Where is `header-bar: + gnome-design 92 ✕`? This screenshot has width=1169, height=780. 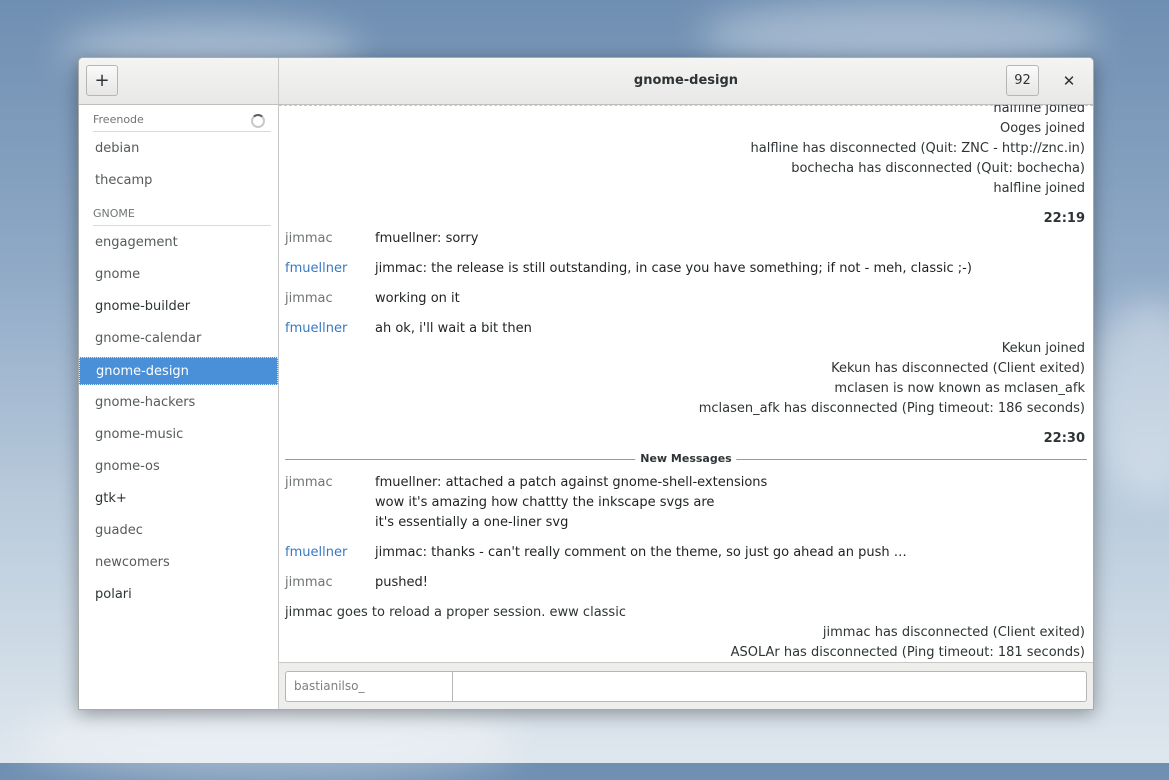 header-bar: + gnome-design 92 ✕ is located at coordinates (586, 81).